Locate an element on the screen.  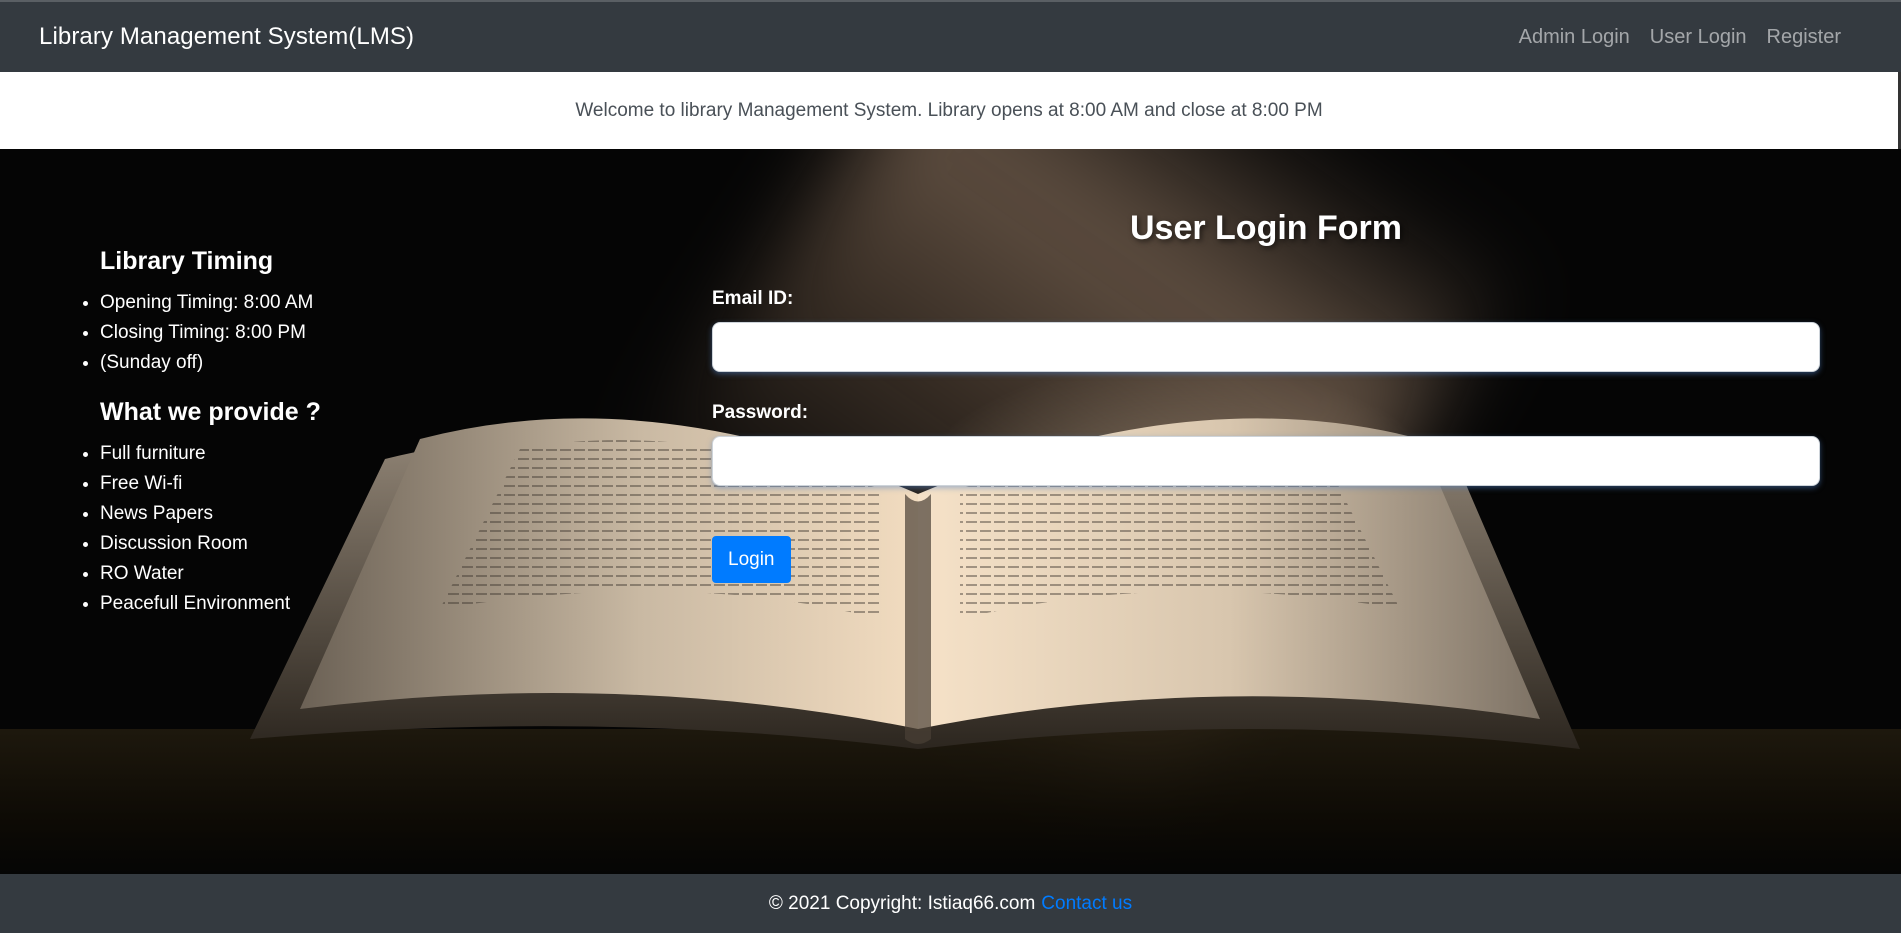
list-item: Free Wi-fi is located at coordinates (210, 484).